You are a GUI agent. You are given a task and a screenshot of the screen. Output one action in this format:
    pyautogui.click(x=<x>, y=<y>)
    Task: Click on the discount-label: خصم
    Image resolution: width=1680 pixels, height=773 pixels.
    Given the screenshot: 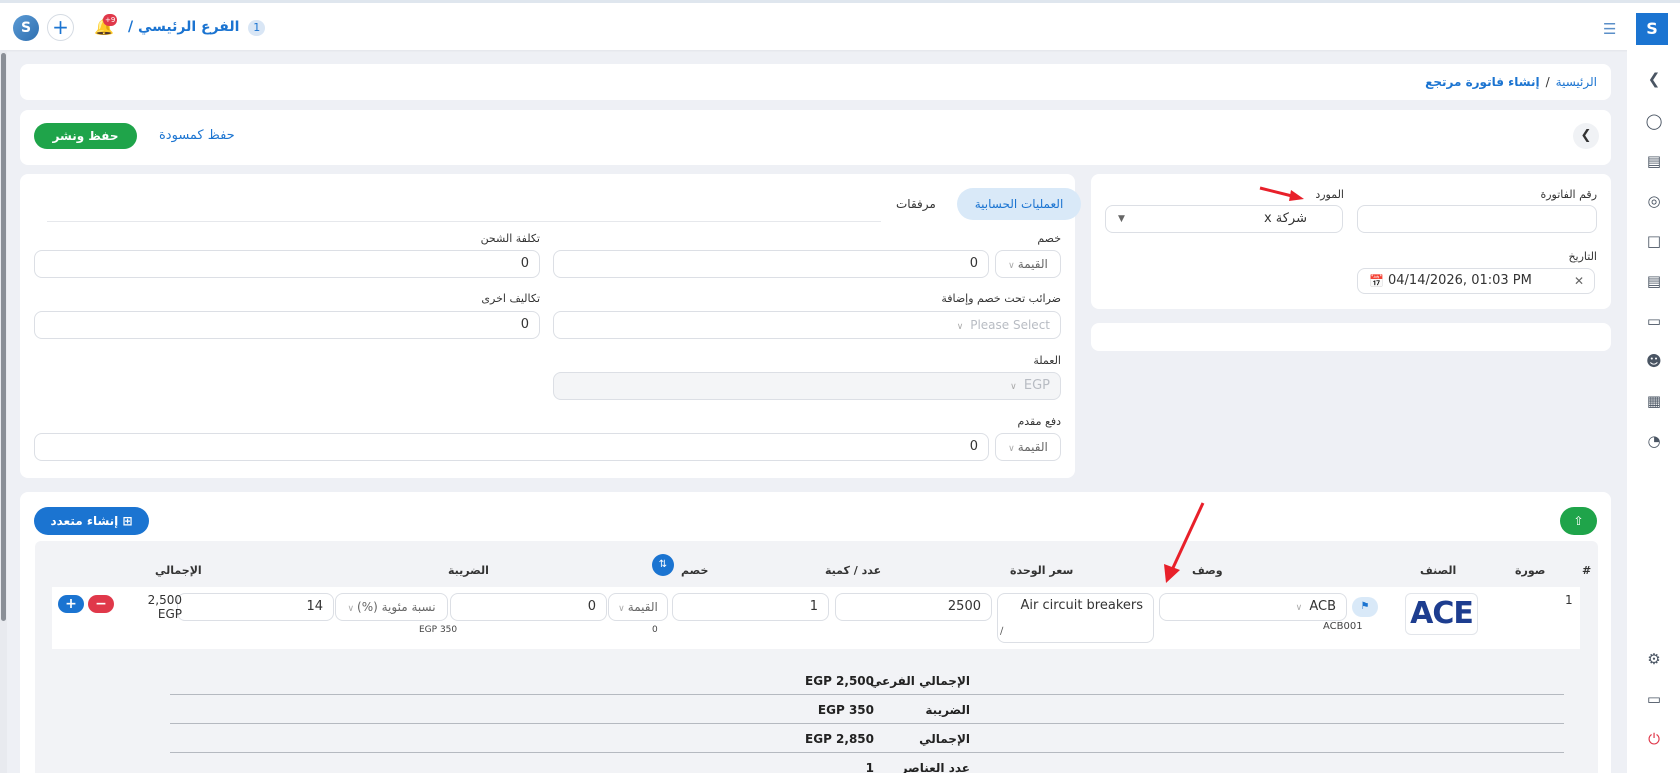 What is the action you would take?
    pyautogui.click(x=1049, y=238)
    